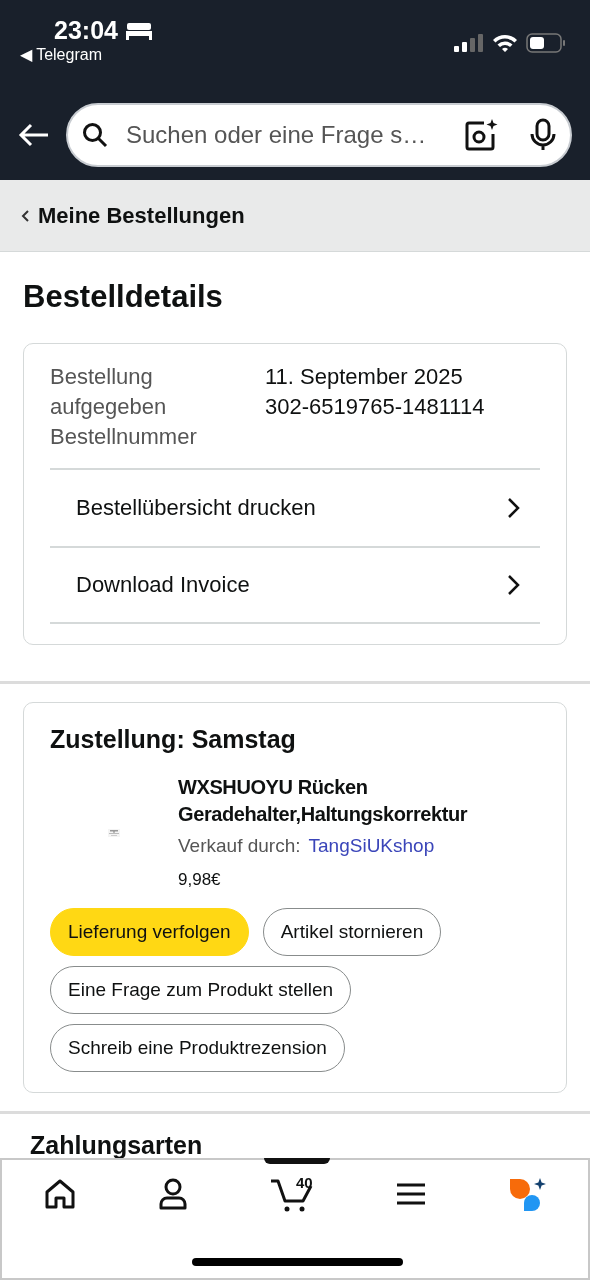 This screenshot has height=1280, width=590. I want to click on clock-time: 23:04, so click(86, 30).